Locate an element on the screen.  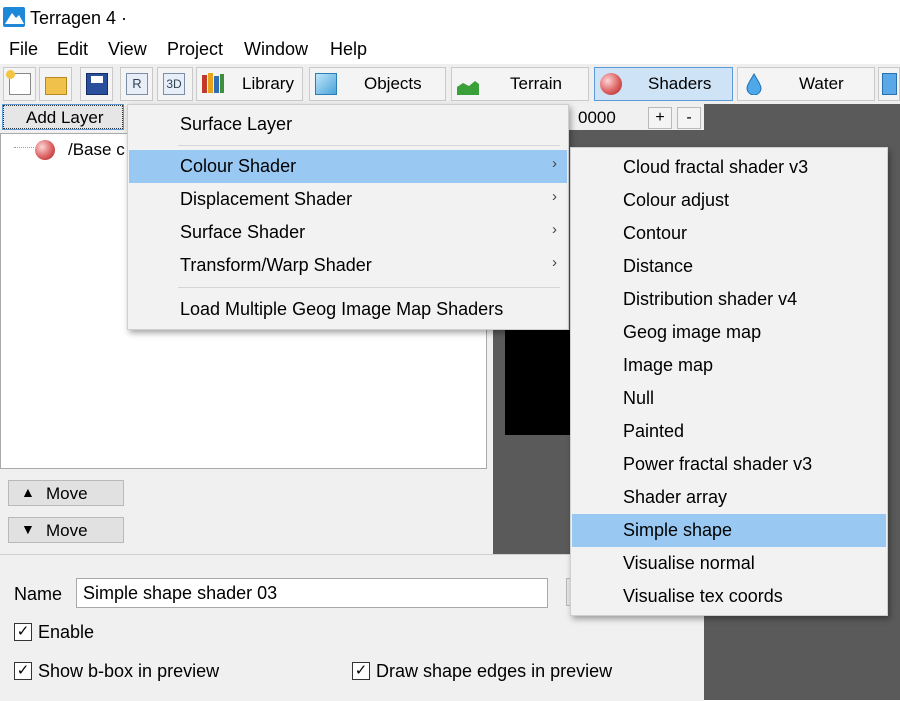
library-books-icon is located at coordinates (213, 84).